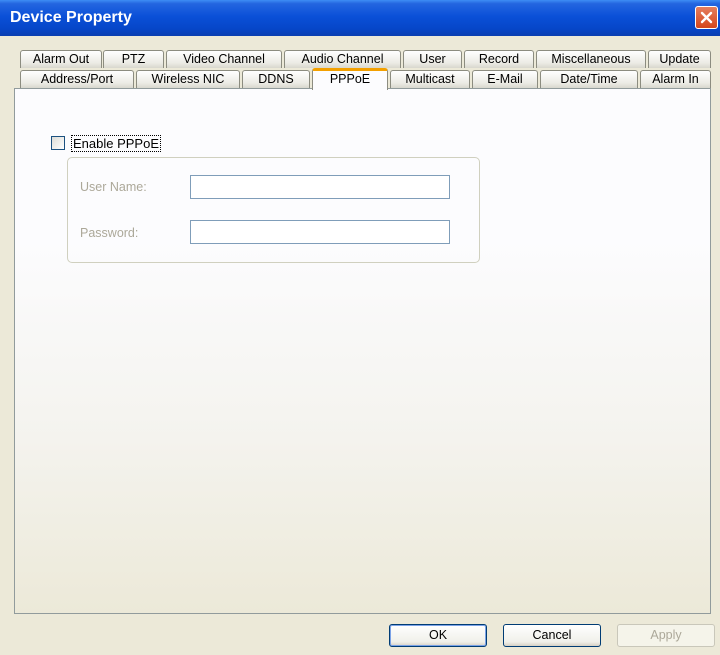  Describe the element at coordinates (320, 232) in the screenshot. I see `password-input` at that location.